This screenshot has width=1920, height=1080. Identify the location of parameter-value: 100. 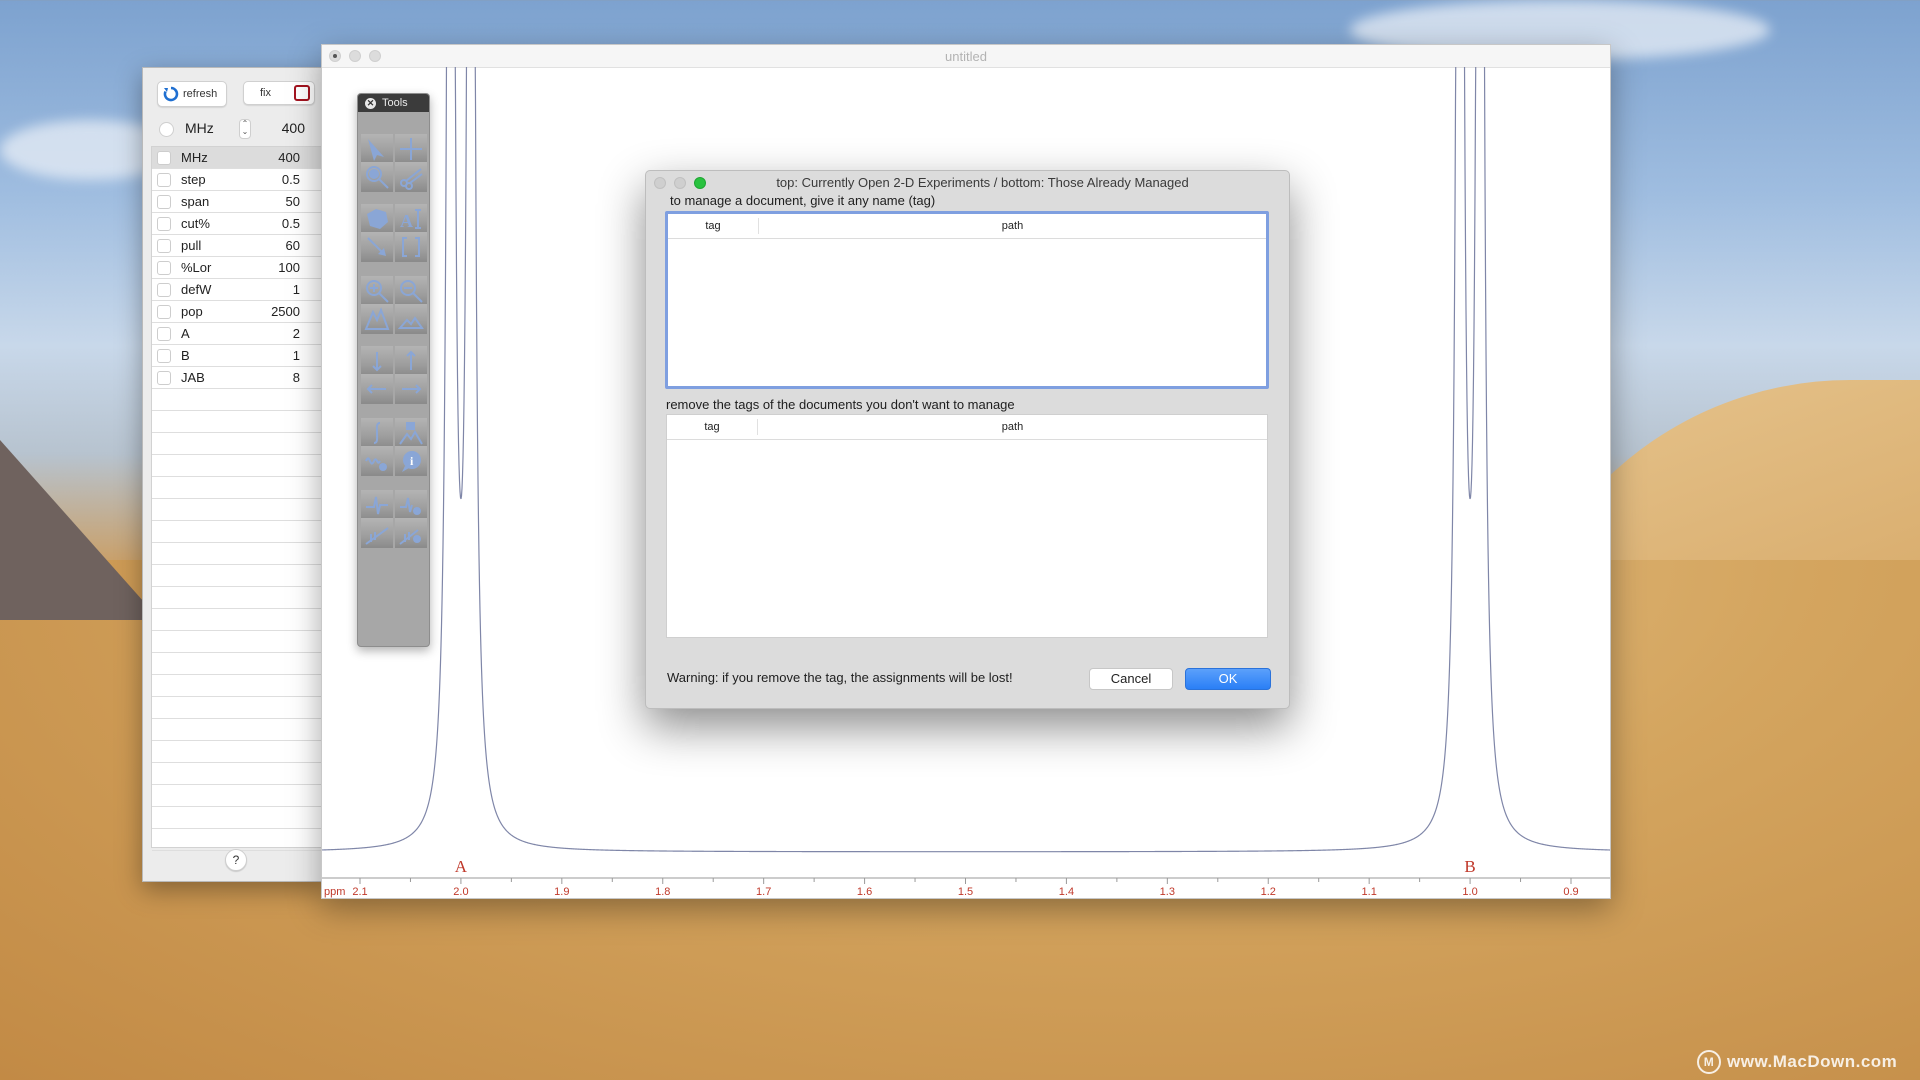
(289, 267).